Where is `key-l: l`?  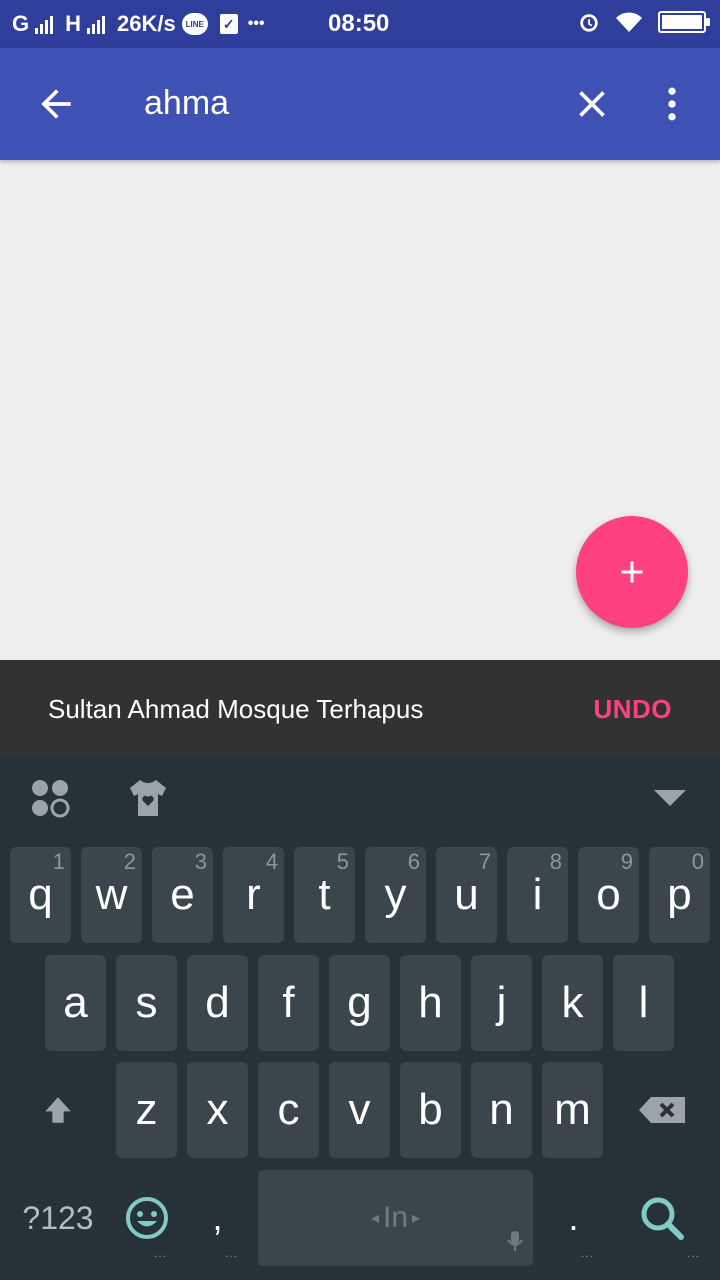
key-l: l is located at coordinates (643, 1003).